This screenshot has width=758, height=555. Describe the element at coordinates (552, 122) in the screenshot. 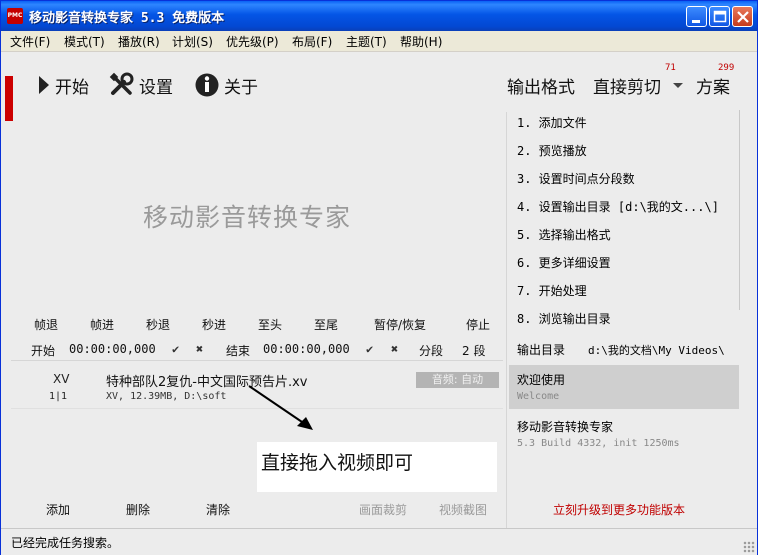

I see `step-add-file: 1. 添加文件` at that location.